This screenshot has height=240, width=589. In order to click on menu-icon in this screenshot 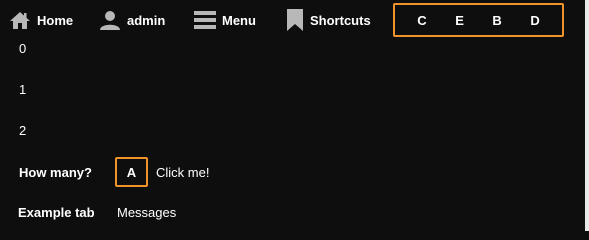, I will do `click(205, 20)`.